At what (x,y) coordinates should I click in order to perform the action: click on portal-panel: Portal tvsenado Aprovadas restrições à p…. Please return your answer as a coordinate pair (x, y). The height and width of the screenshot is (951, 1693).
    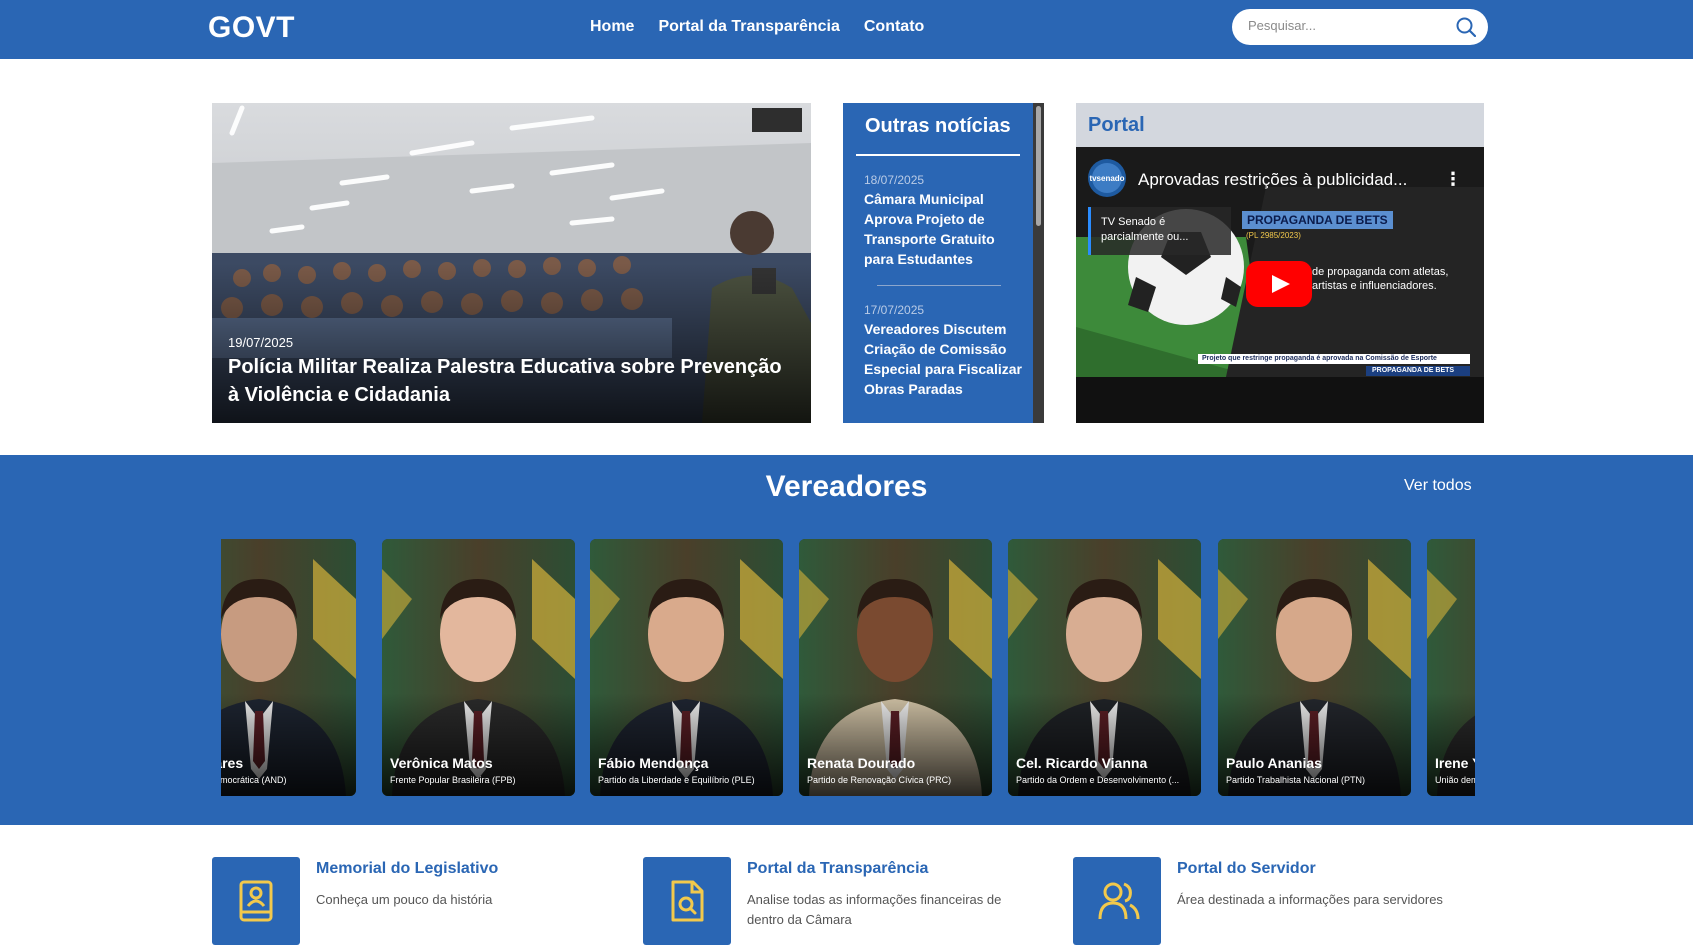
    Looking at the image, I should click on (1280, 263).